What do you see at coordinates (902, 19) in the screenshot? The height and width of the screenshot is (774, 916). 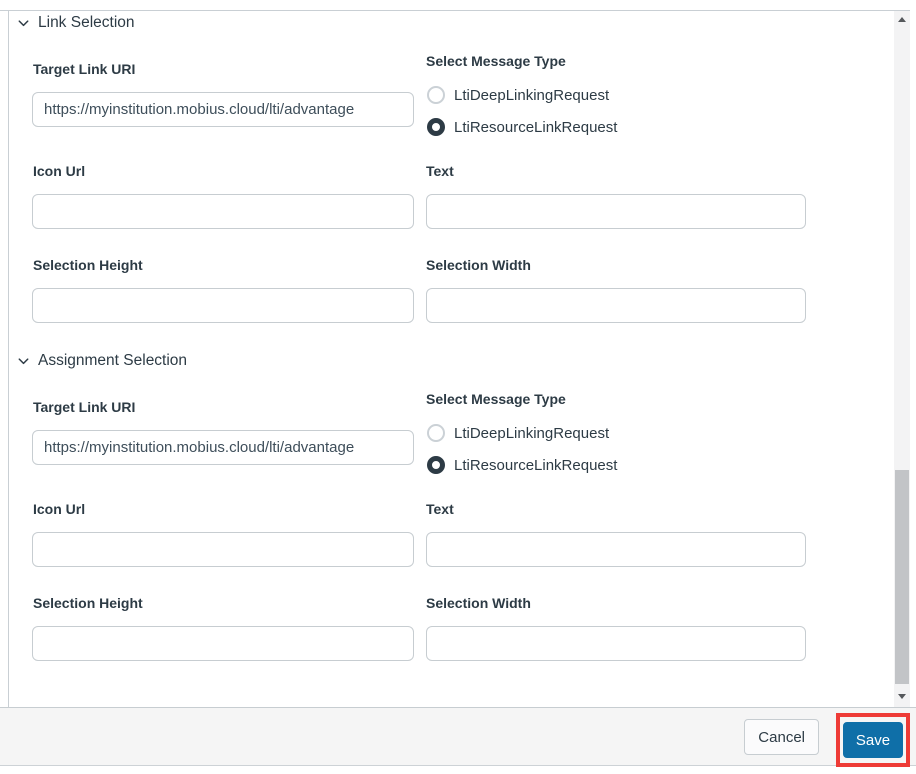 I see `scroll-up-arrow-icon` at bounding box center [902, 19].